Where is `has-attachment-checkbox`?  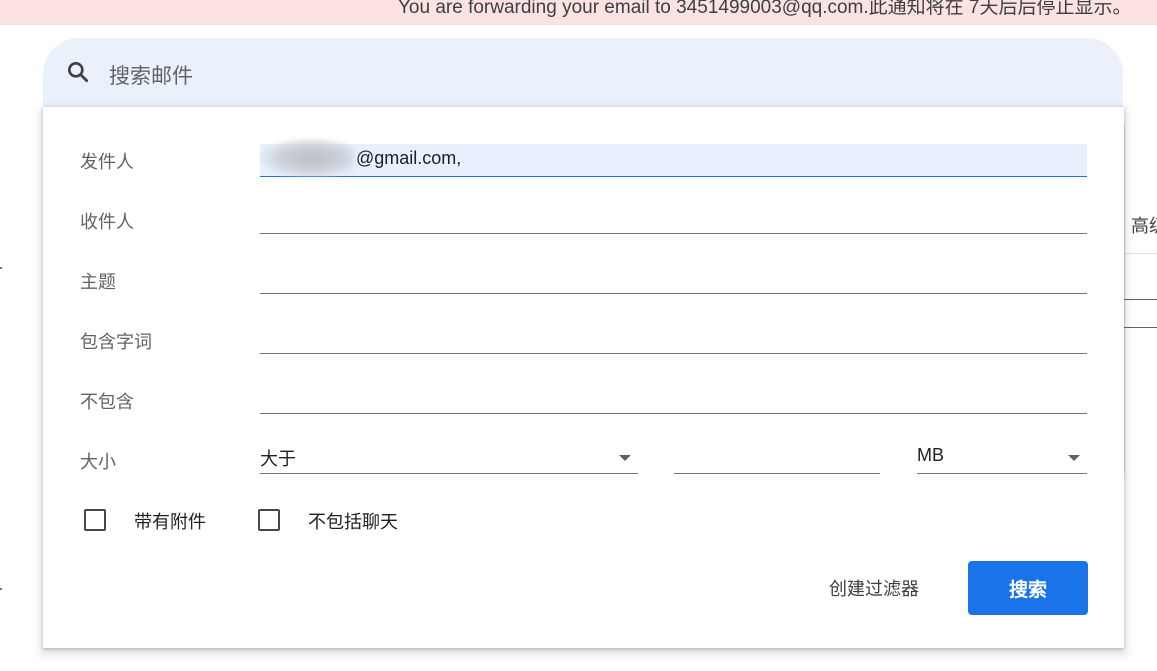 has-attachment-checkbox is located at coordinates (95, 520).